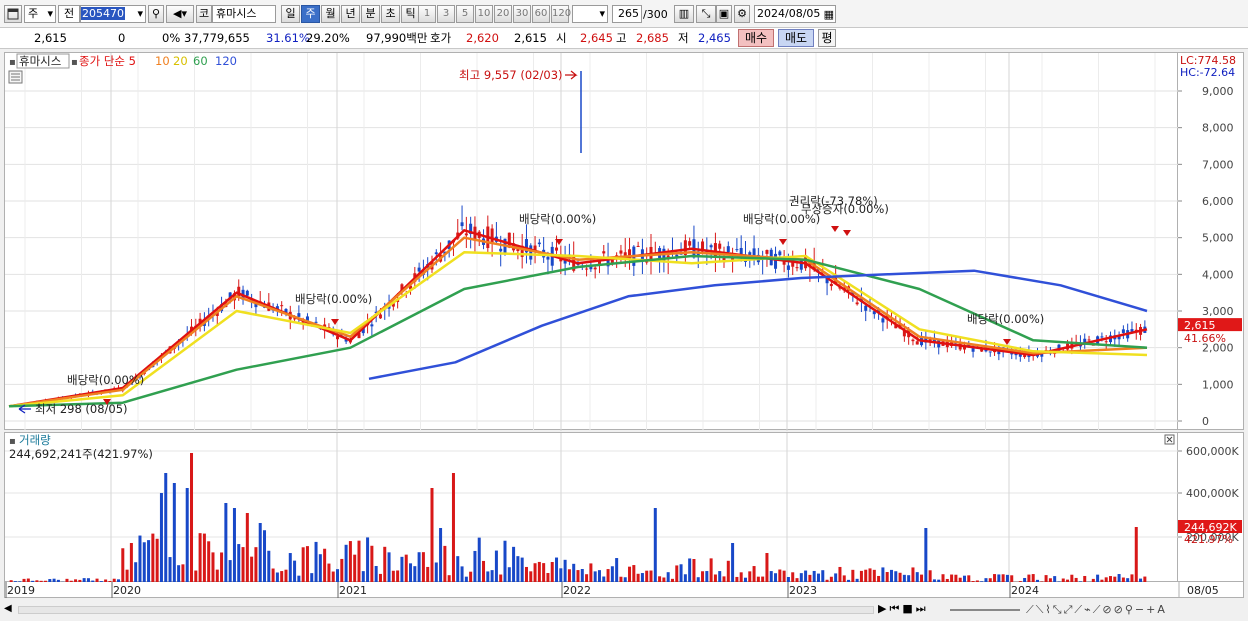 This screenshot has width=1248, height=621. What do you see at coordinates (113, 14) in the screenshot?
I see `code-input: 205470 ▾` at bounding box center [113, 14].